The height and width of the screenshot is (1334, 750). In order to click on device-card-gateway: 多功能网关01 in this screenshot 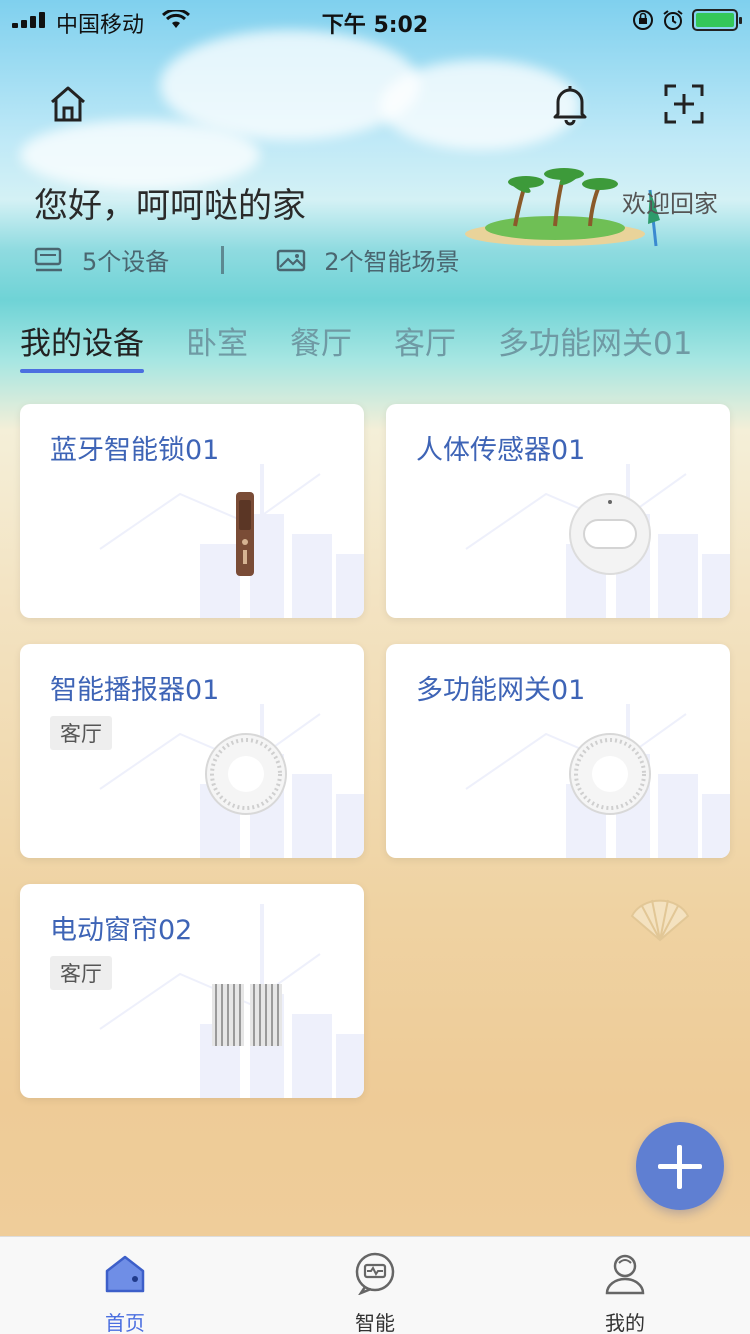, I will do `click(558, 751)`.